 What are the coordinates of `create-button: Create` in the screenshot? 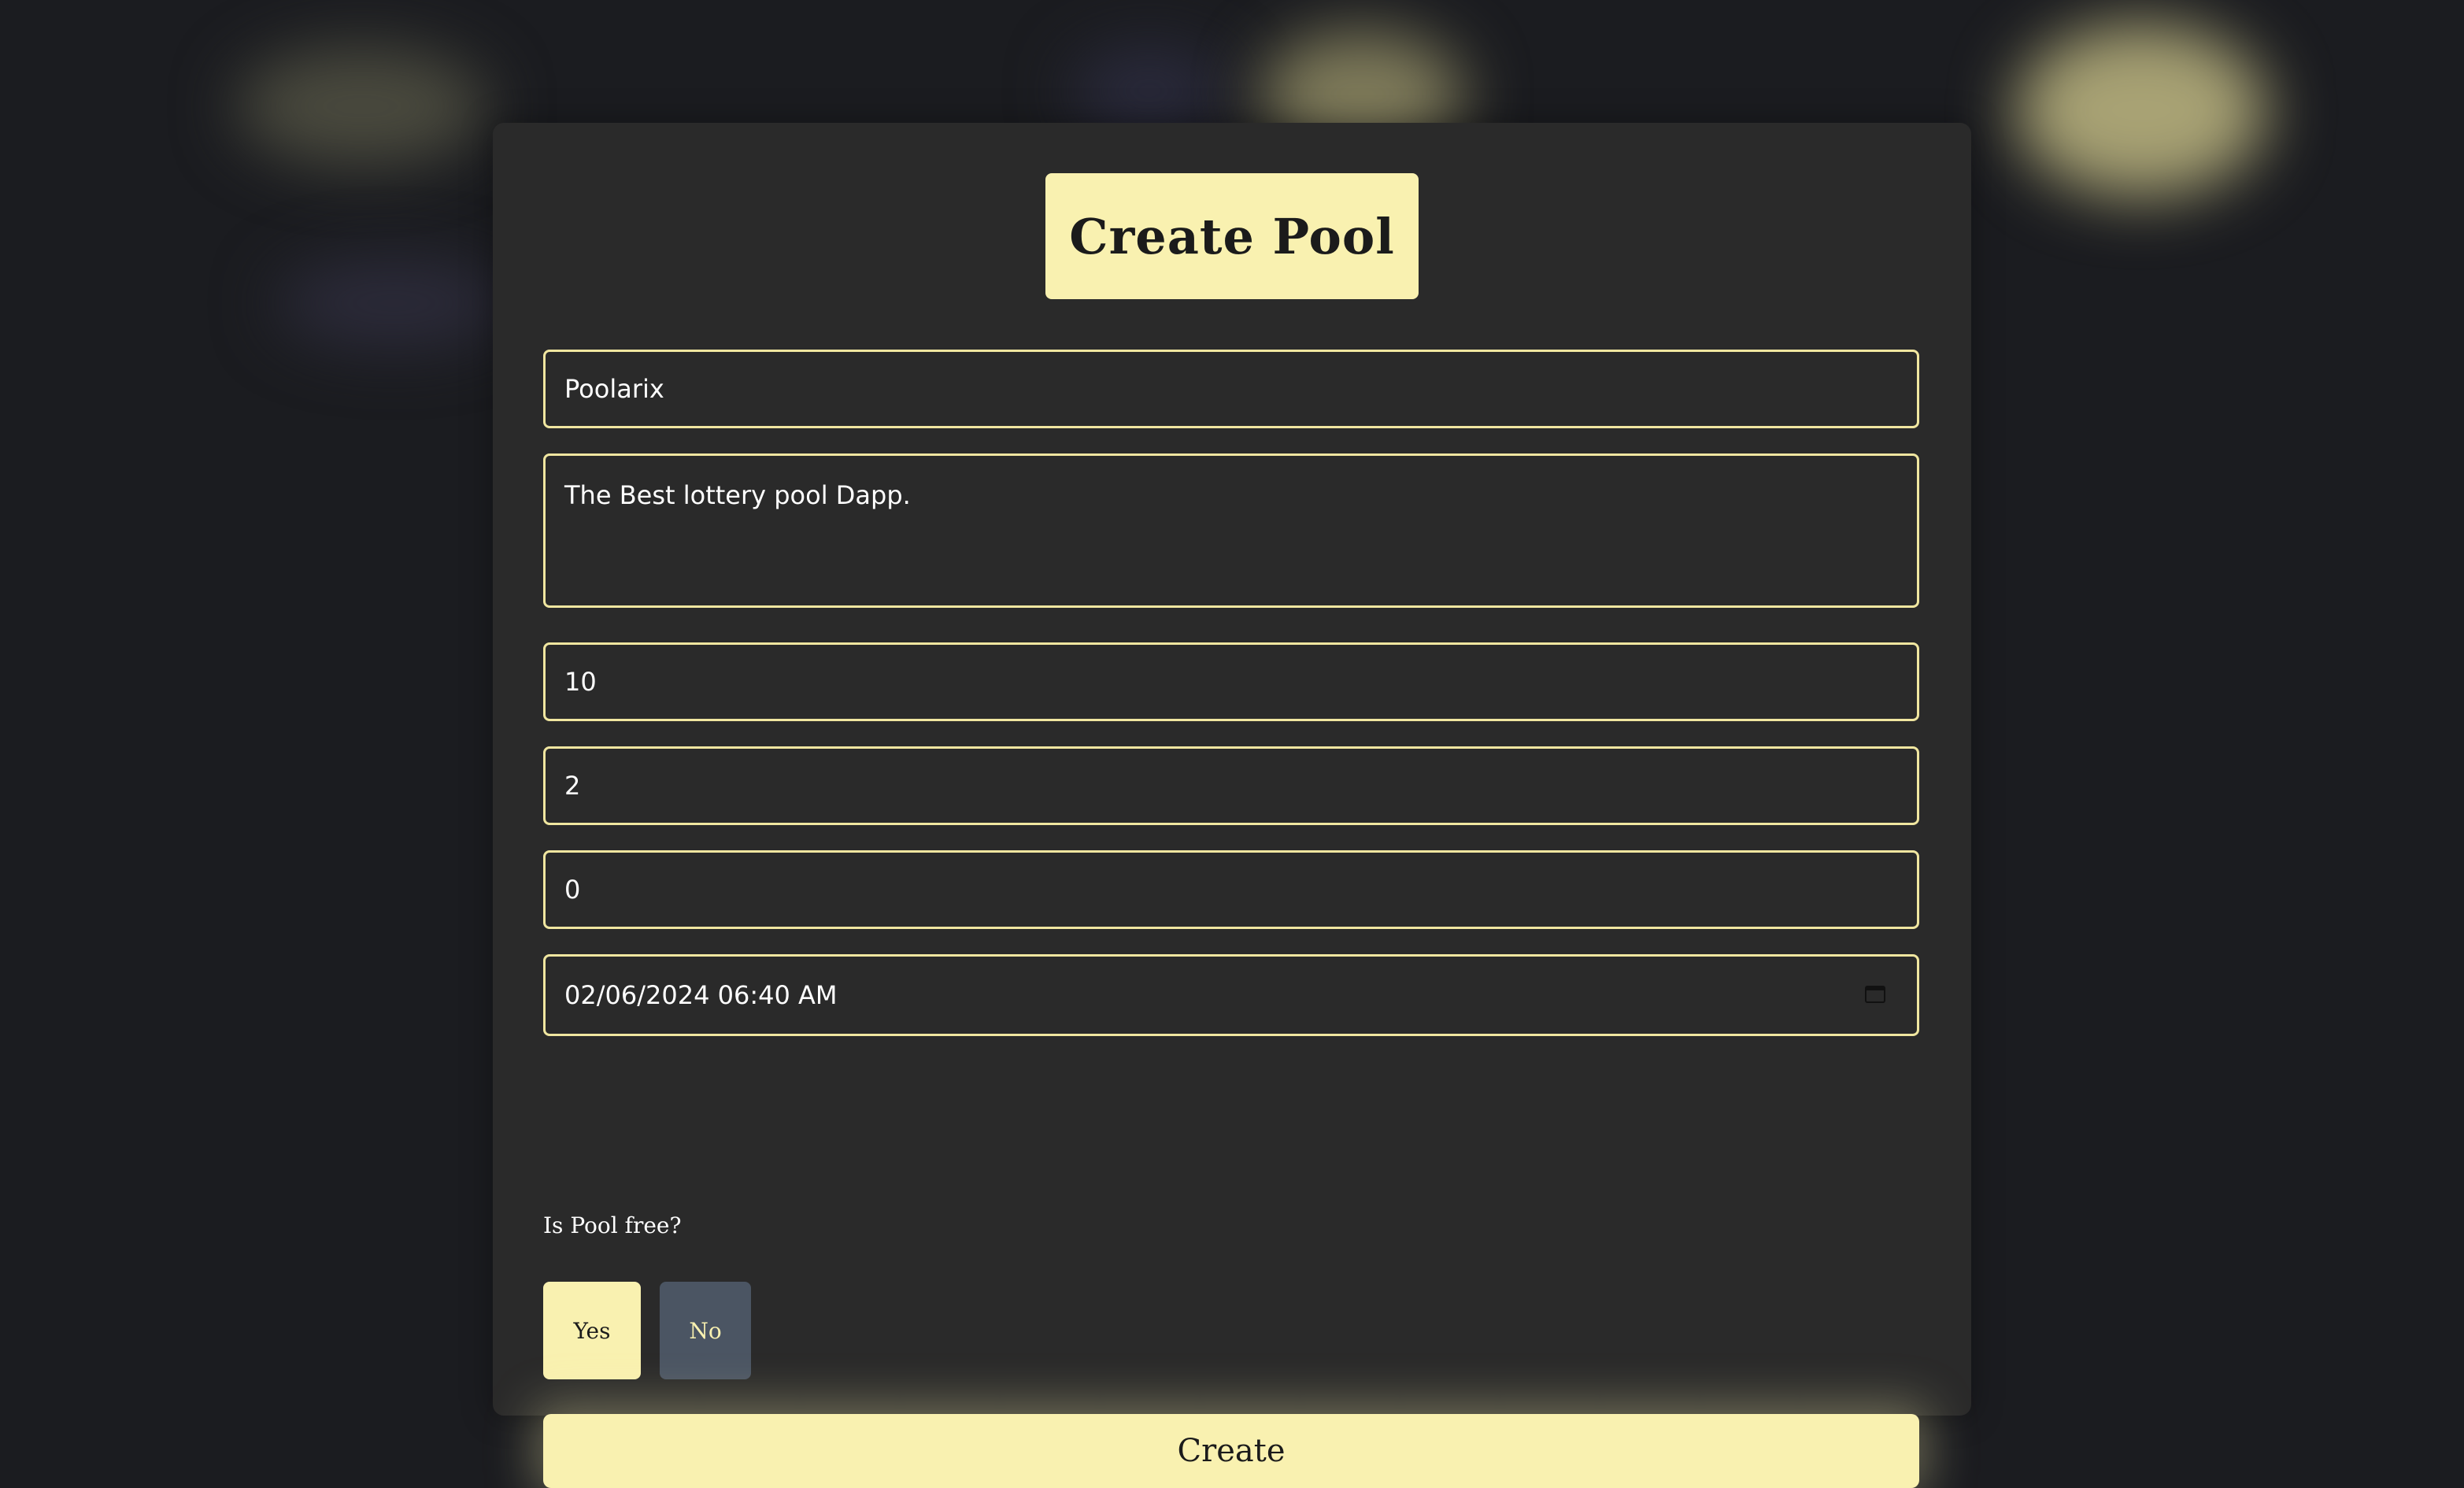 It's located at (1231, 1451).